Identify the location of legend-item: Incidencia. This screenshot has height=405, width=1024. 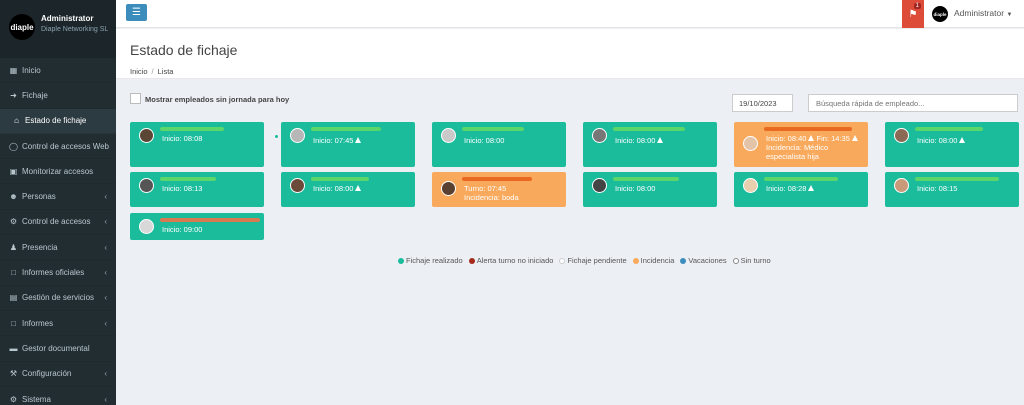
(653, 260).